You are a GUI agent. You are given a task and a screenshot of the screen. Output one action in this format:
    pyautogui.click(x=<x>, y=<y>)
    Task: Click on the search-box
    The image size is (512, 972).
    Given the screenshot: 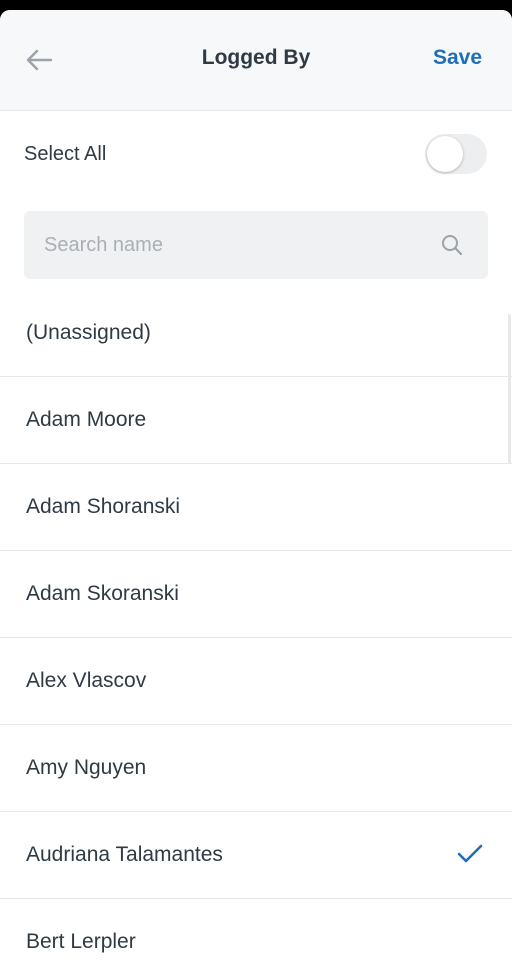 What is the action you would take?
    pyautogui.click(x=256, y=245)
    